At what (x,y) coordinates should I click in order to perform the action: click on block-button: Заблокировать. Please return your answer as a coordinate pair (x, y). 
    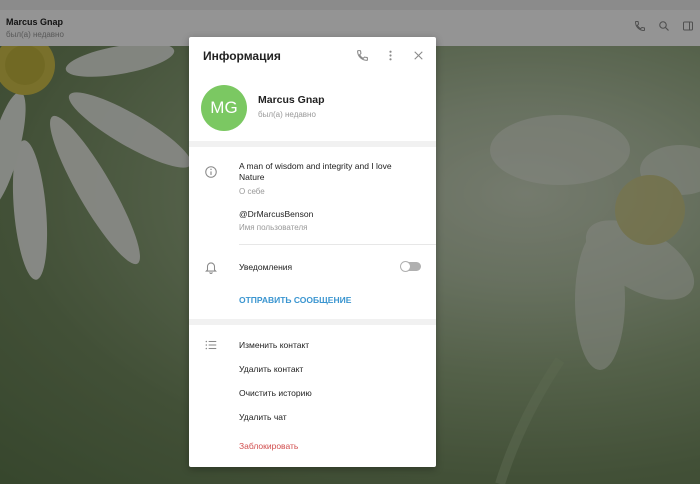
    Looking at the image, I should click on (268, 446).